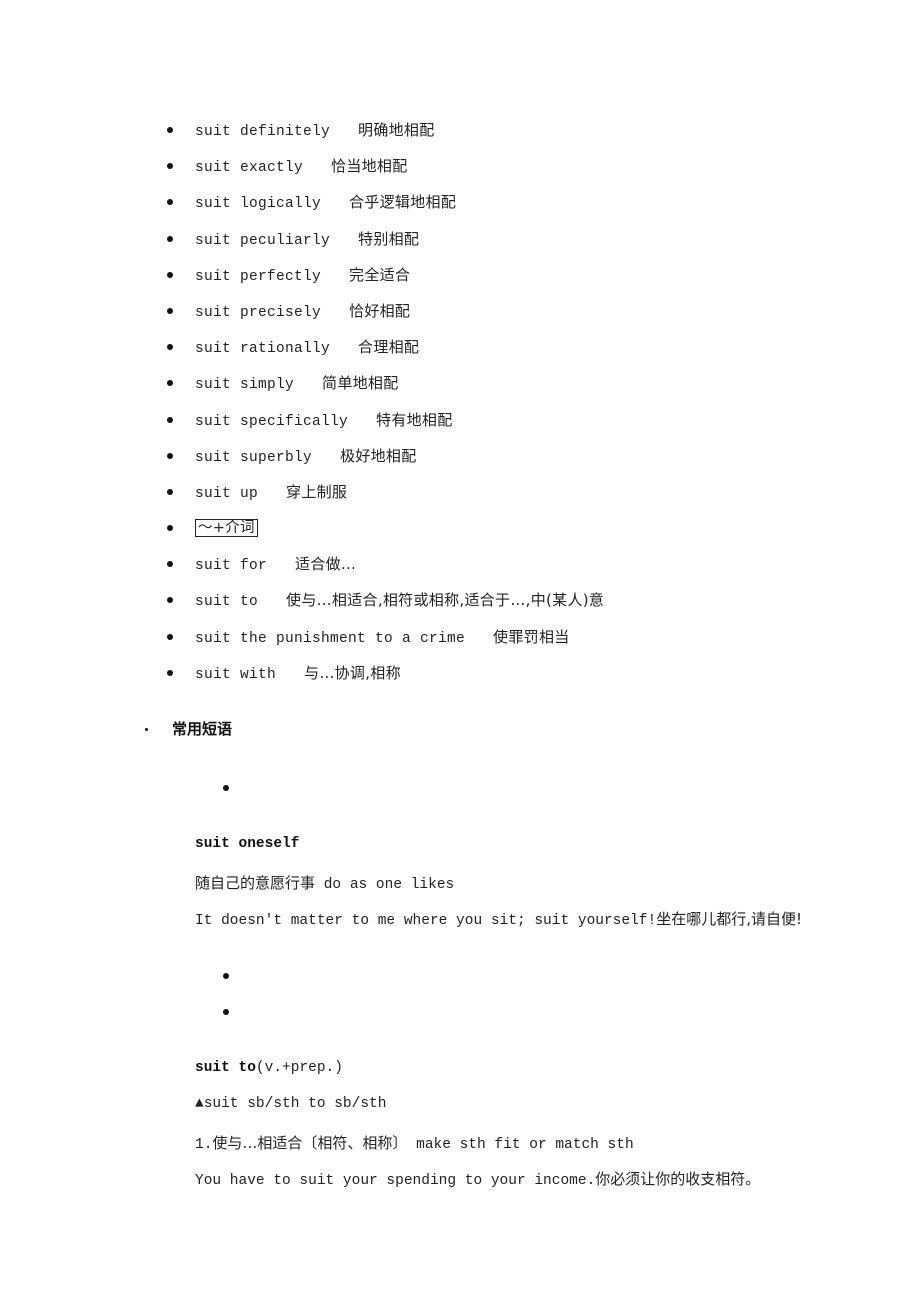  Describe the element at coordinates (258, 276) in the screenshot. I see `collocation-en: suit perfectly` at that location.